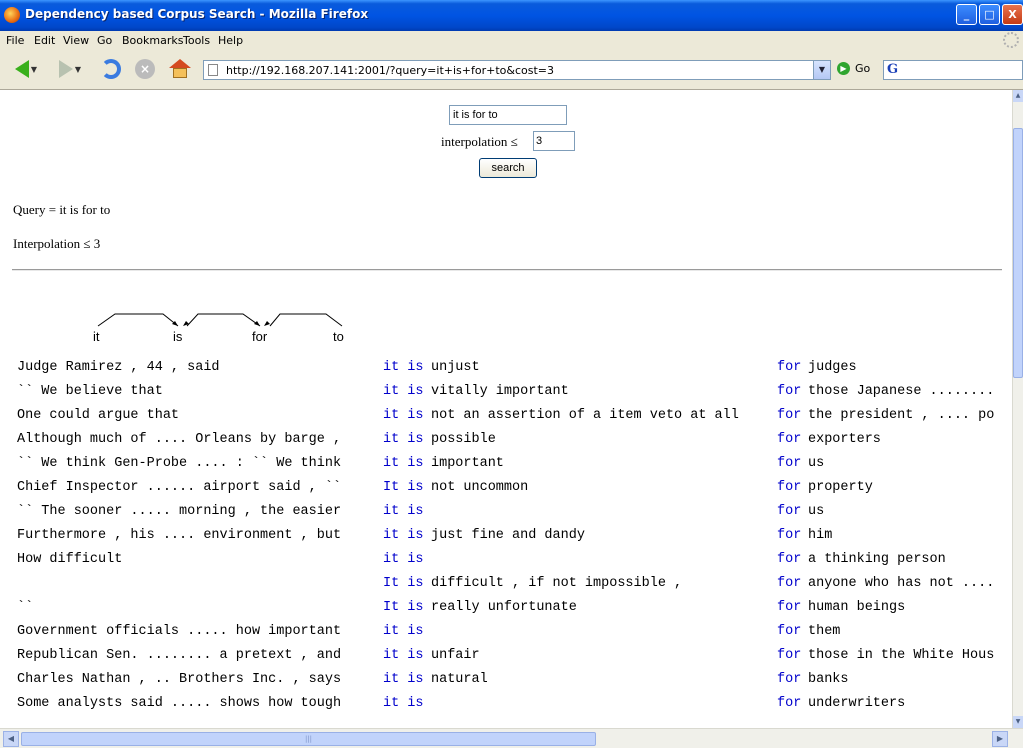 Image resolution: width=1023 pixels, height=748 pixels. What do you see at coordinates (26, 69) in the screenshot?
I see `back-button: ▼` at bounding box center [26, 69].